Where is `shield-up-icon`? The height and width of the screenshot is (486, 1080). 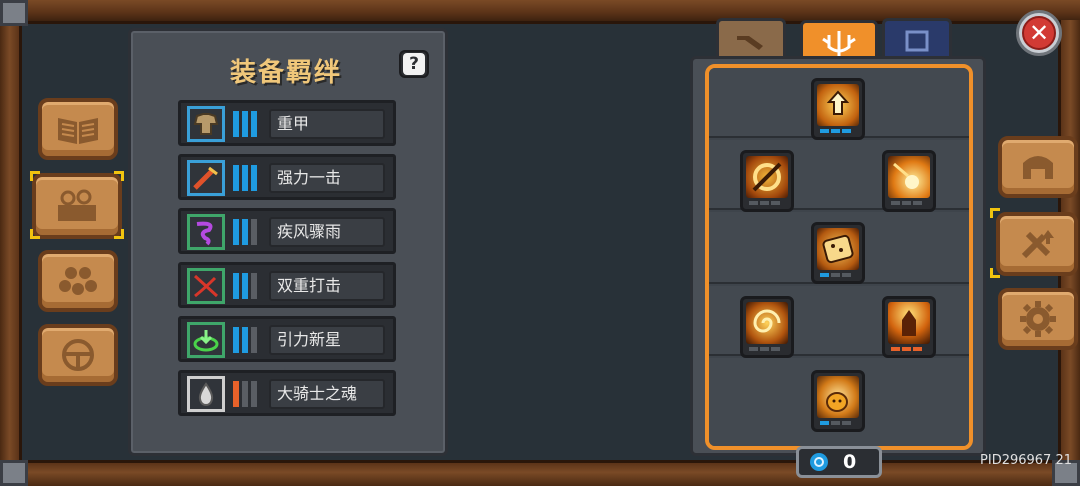 shield-up-icon is located at coordinates (838, 105).